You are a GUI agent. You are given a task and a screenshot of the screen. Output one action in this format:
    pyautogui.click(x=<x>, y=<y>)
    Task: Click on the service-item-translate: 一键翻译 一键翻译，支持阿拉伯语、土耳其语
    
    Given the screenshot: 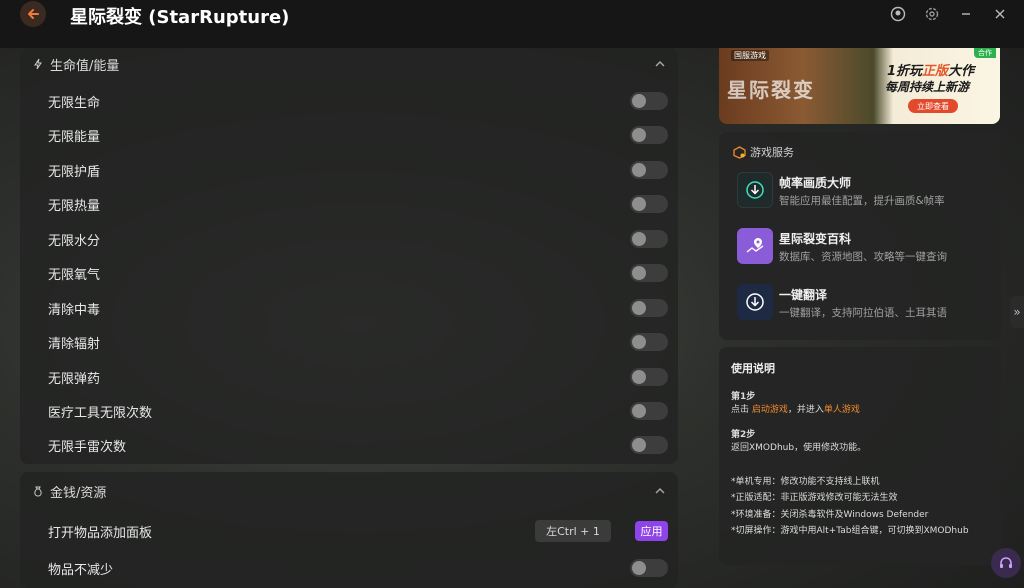 What is the action you would take?
    pyautogui.click(x=867, y=304)
    